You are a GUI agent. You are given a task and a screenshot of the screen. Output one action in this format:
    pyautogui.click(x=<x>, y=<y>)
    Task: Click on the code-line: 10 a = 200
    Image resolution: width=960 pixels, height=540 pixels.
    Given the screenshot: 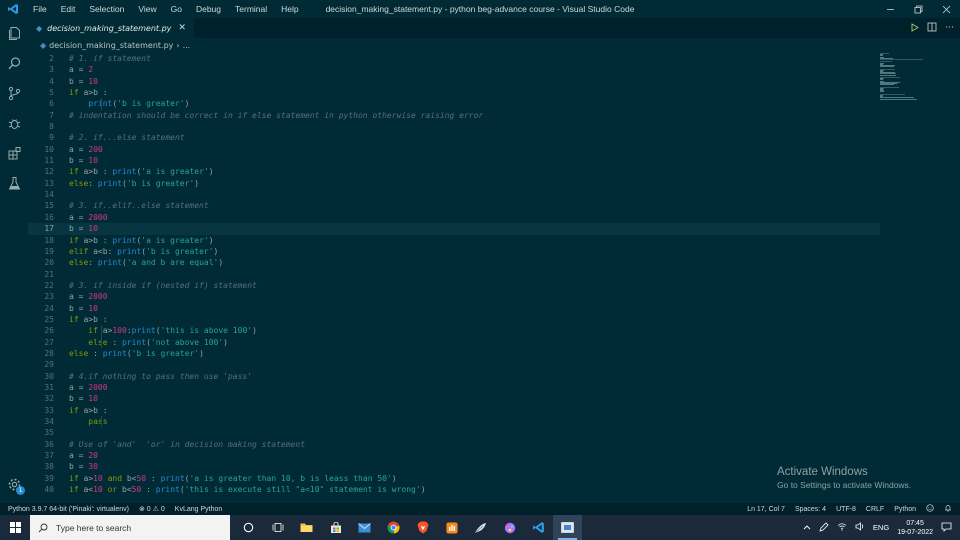 What is the action you would take?
    pyautogui.click(x=454, y=149)
    